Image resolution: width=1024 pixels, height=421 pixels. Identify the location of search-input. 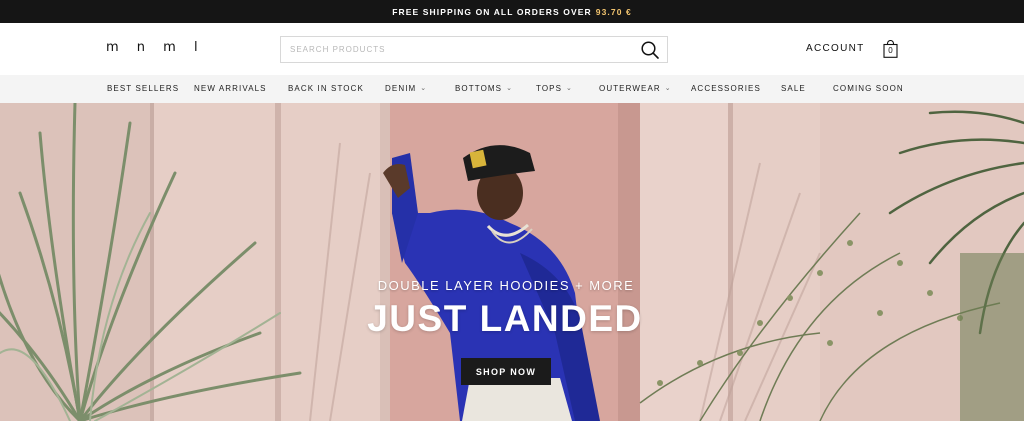
(451, 49).